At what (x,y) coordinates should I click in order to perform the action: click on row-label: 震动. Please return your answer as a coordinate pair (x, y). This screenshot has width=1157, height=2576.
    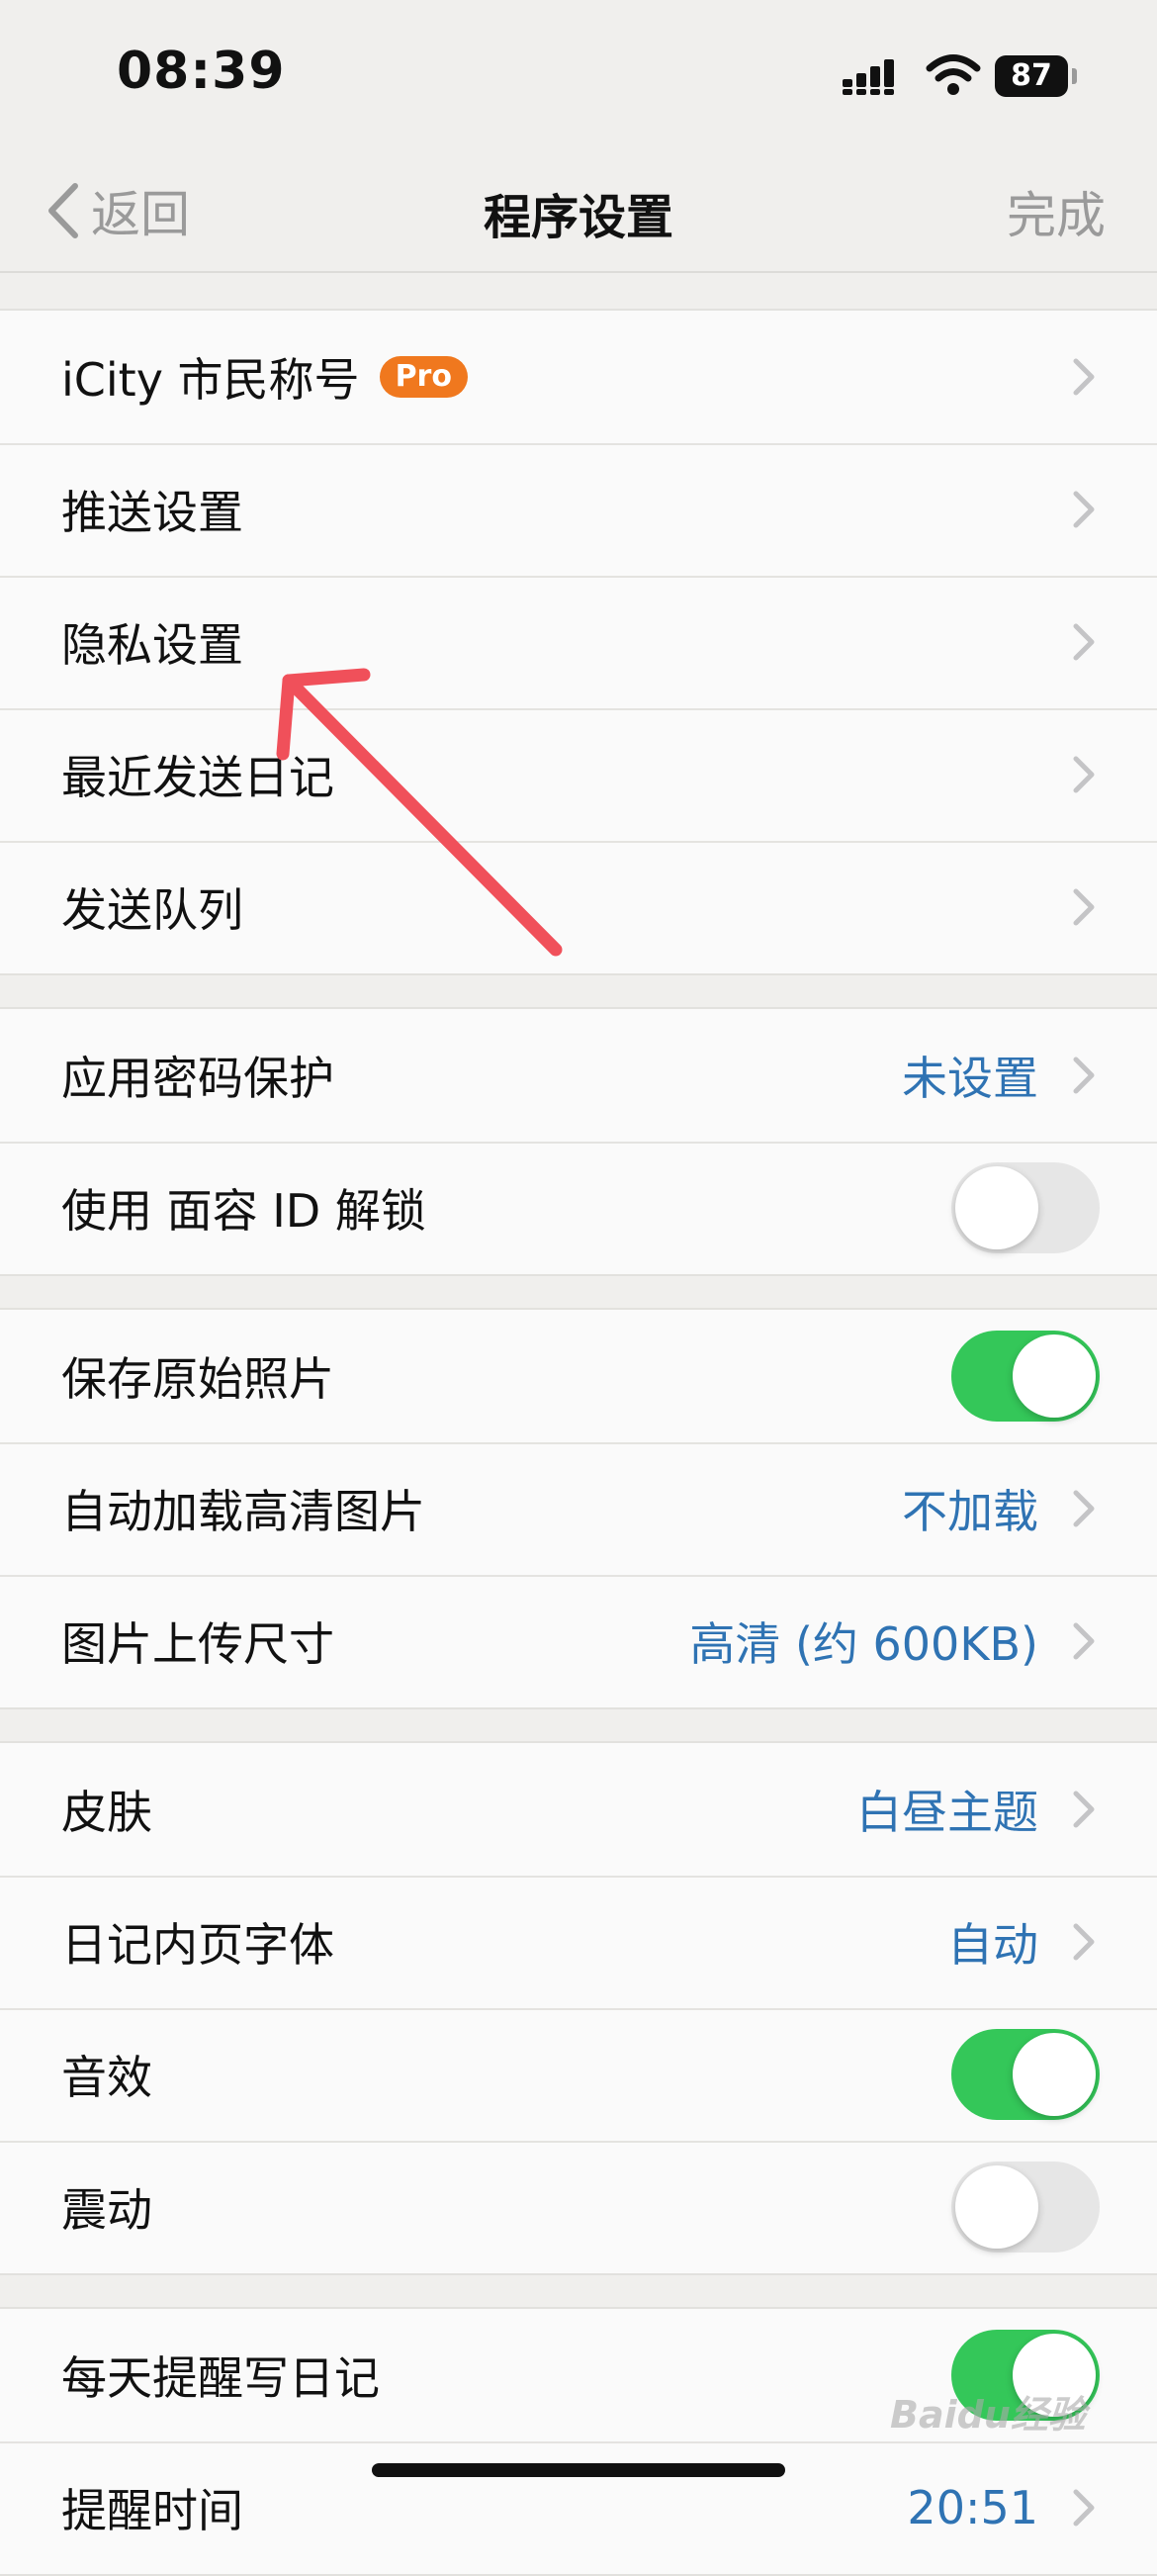
    Looking at the image, I should click on (107, 2210).